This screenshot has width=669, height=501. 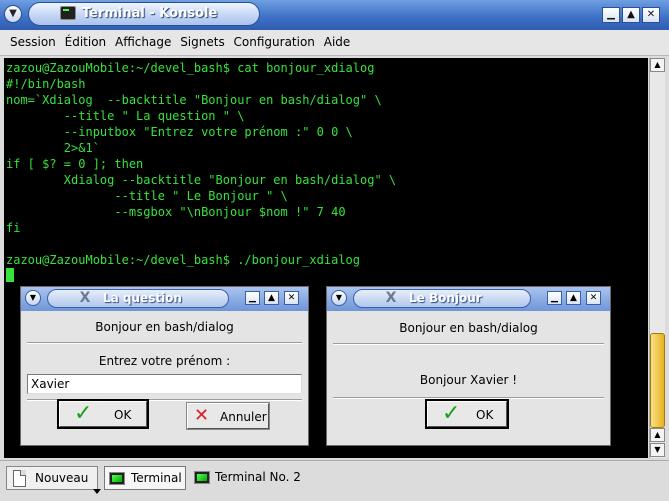 I want to click on new-document-icon, so click(x=19, y=478).